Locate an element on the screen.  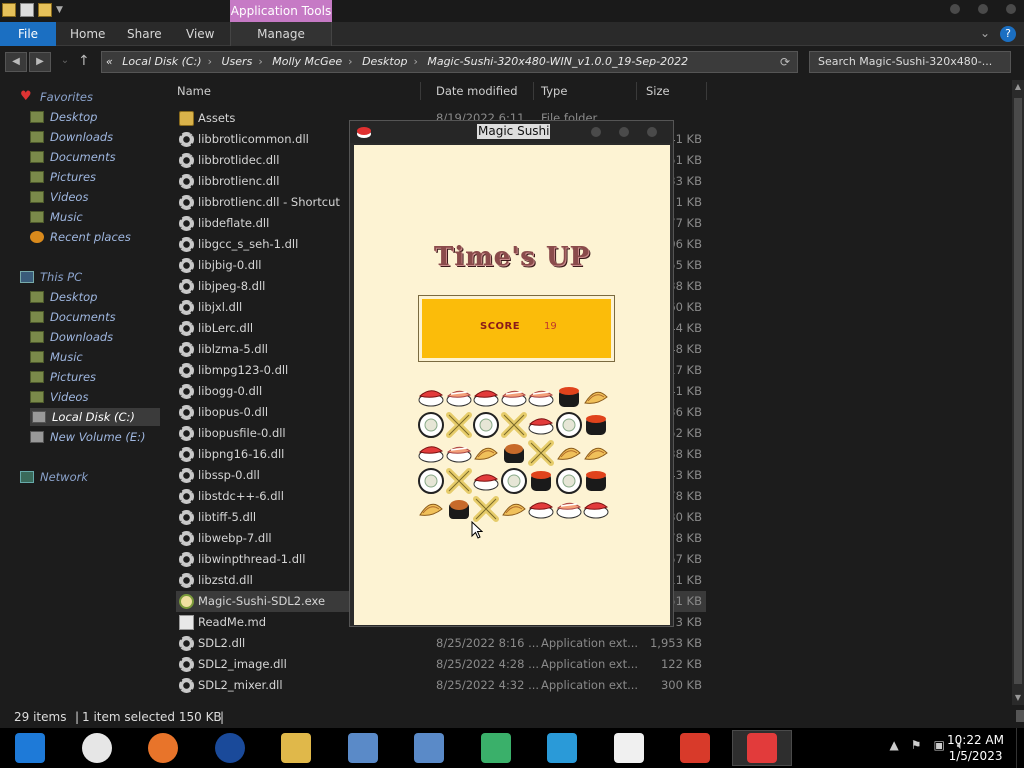
nav-pc-desktop: Desktop is located at coordinates (63, 297).